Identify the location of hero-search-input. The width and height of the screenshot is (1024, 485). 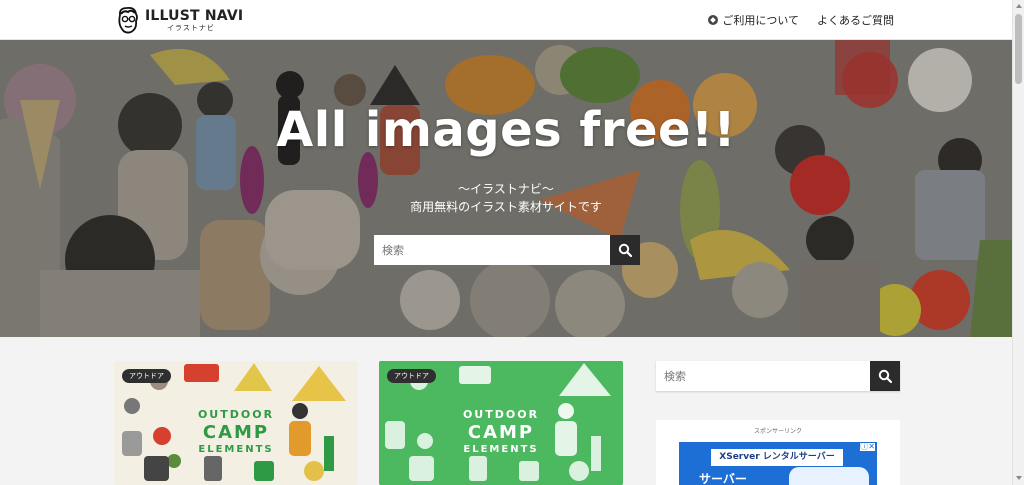
(492, 250).